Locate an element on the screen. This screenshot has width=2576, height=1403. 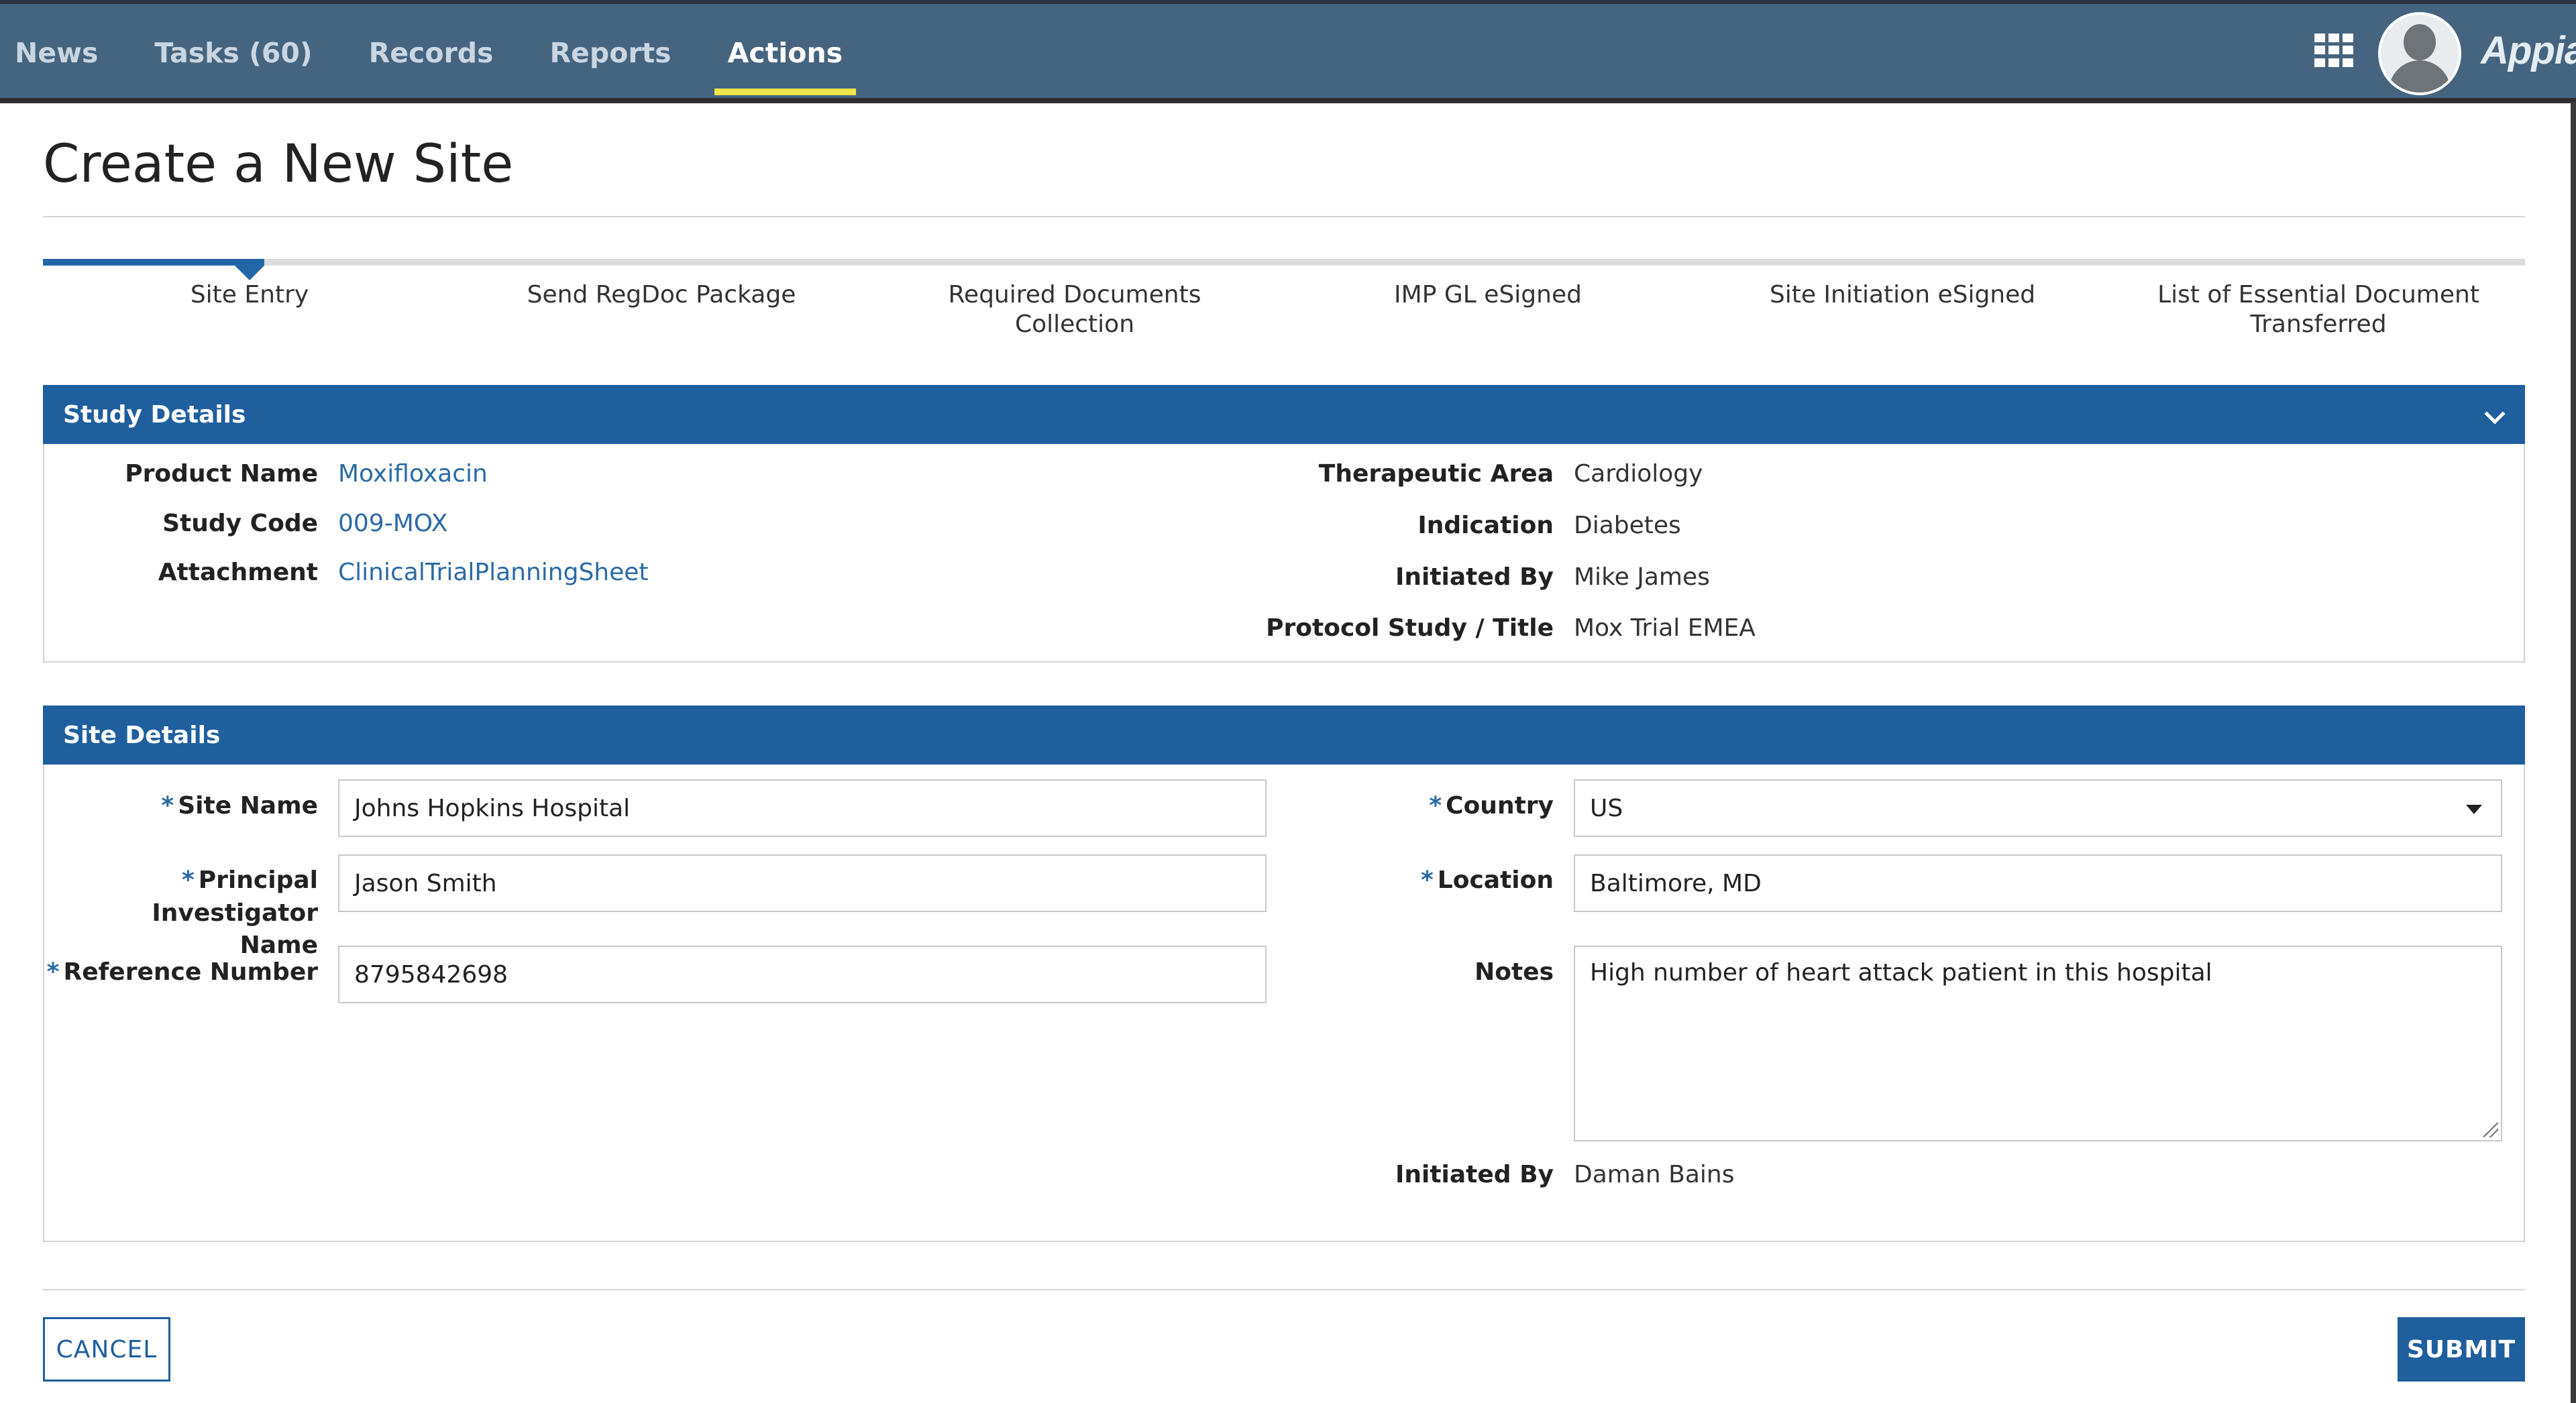
product-name-label: Product Name is located at coordinates (221, 474).